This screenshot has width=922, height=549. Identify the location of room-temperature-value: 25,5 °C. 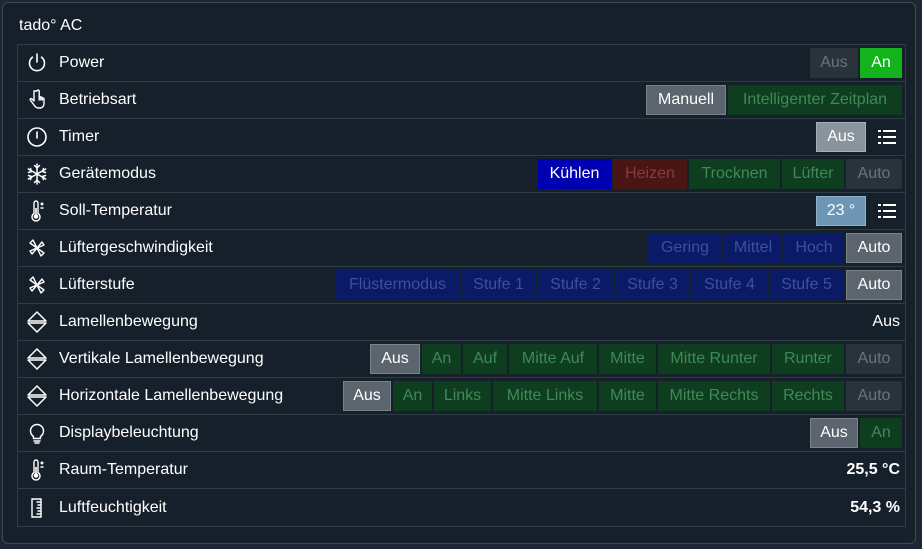
(873, 469).